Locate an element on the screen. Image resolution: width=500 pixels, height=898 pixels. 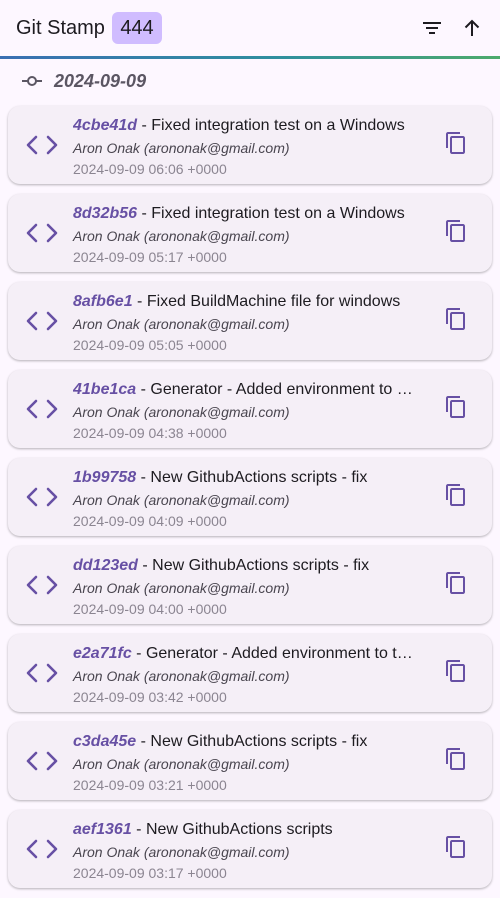
commit-hash: e2a71fc is located at coordinates (102, 653).